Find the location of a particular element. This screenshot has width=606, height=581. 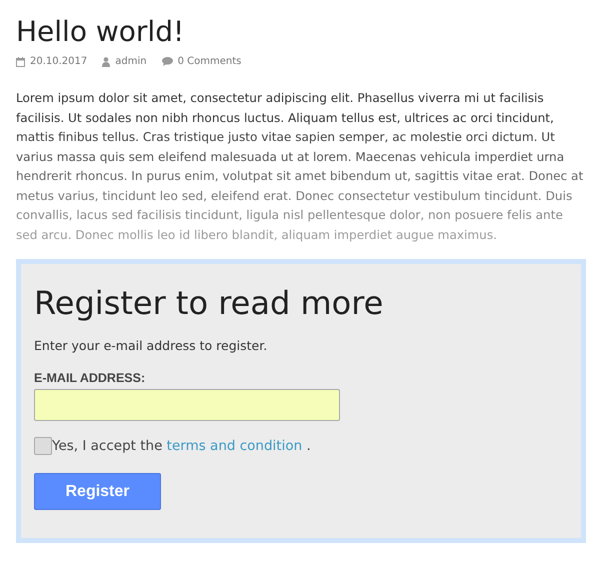

email-field is located at coordinates (187, 405).